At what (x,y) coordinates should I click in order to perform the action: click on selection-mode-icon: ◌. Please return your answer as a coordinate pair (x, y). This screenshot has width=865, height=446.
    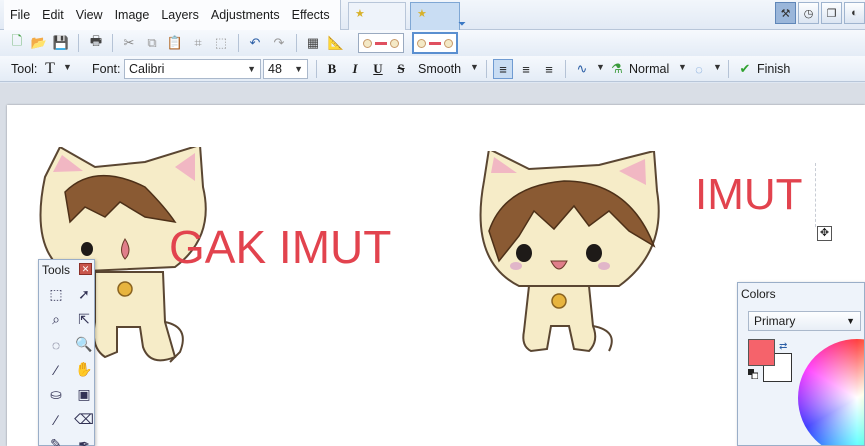
    Looking at the image, I should click on (699, 69).